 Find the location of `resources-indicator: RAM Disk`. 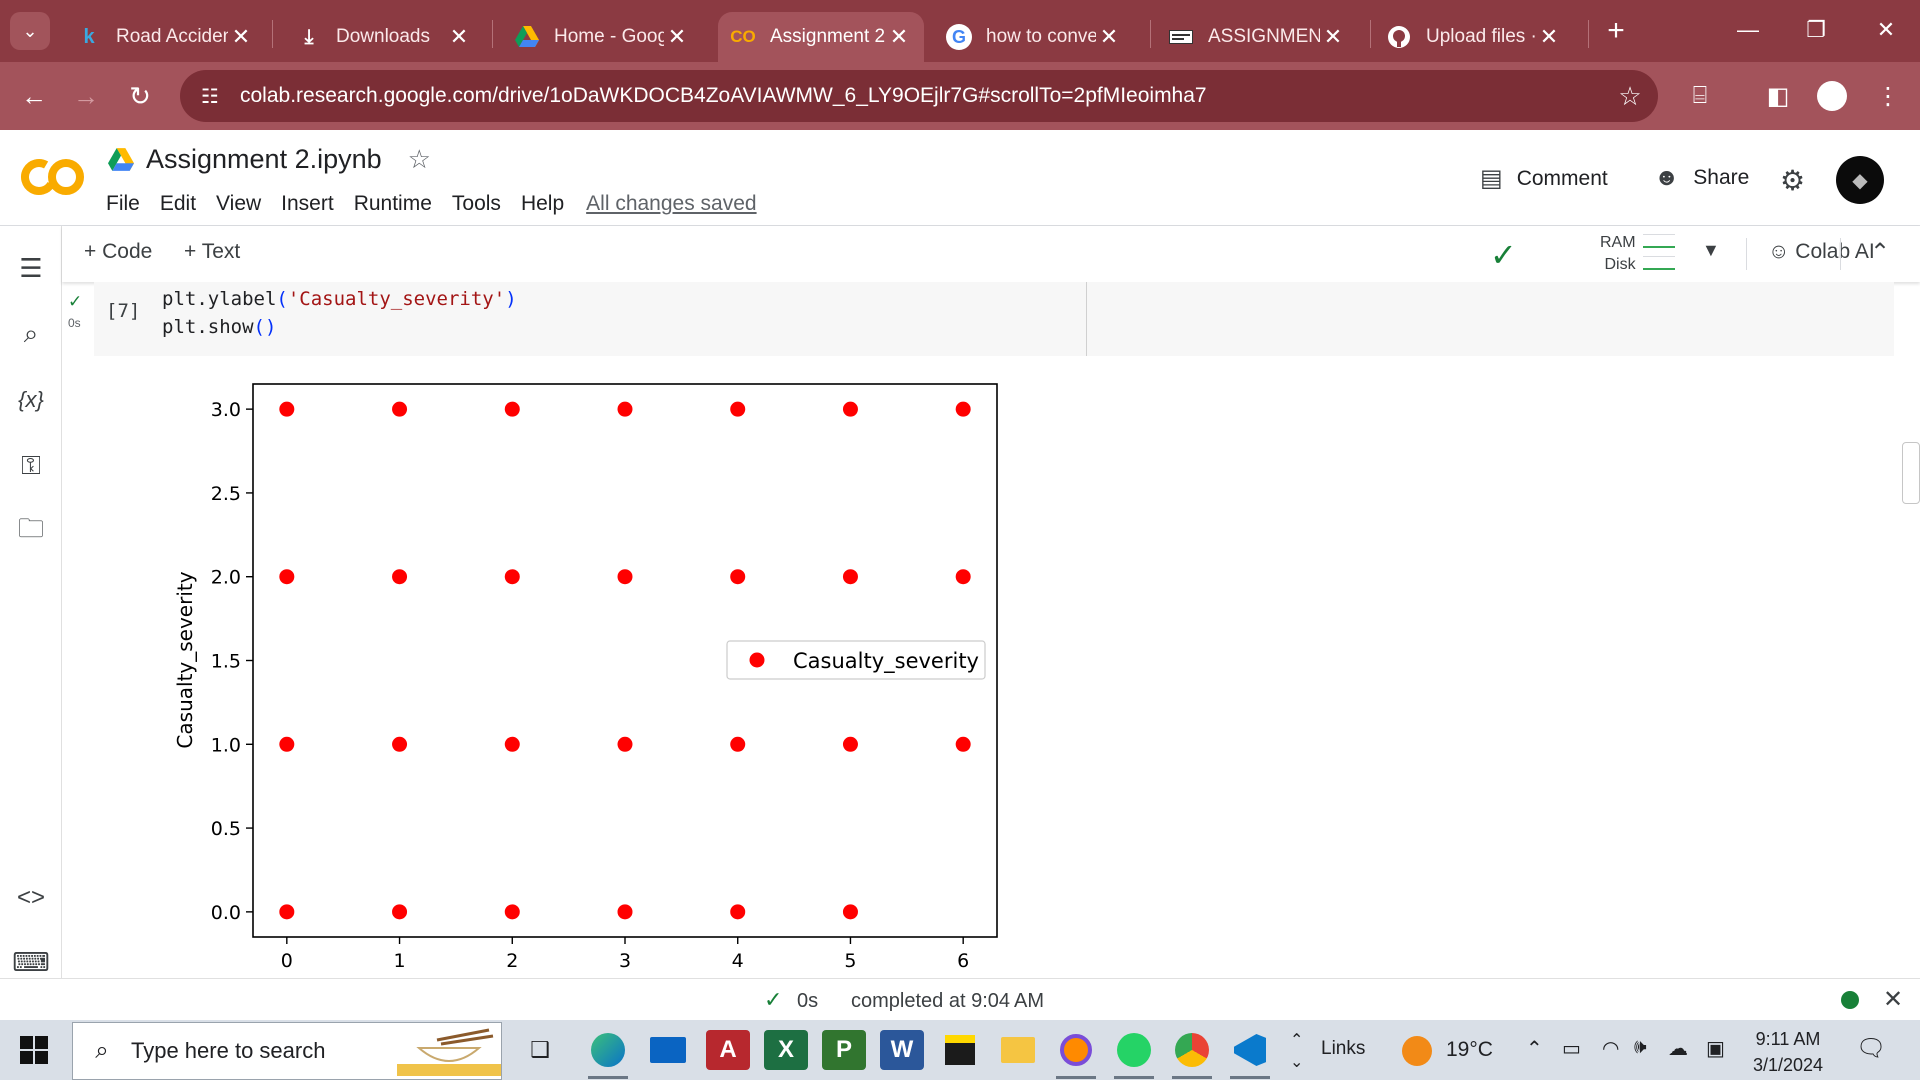

resources-indicator: RAM Disk is located at coordinates (1618, 254).